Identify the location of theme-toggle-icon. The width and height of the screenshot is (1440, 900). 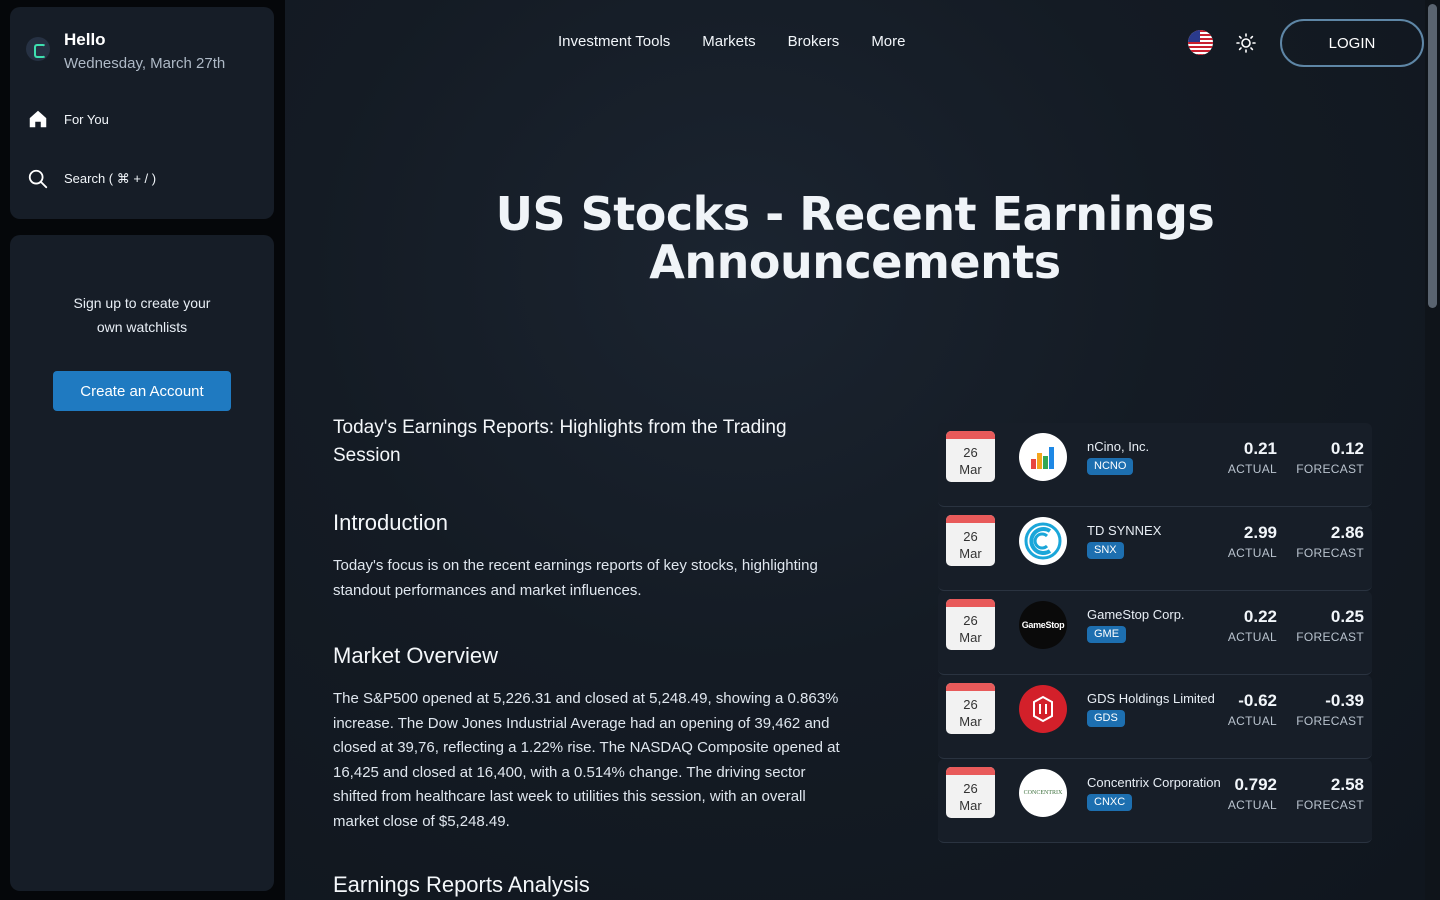
(1246, 43).